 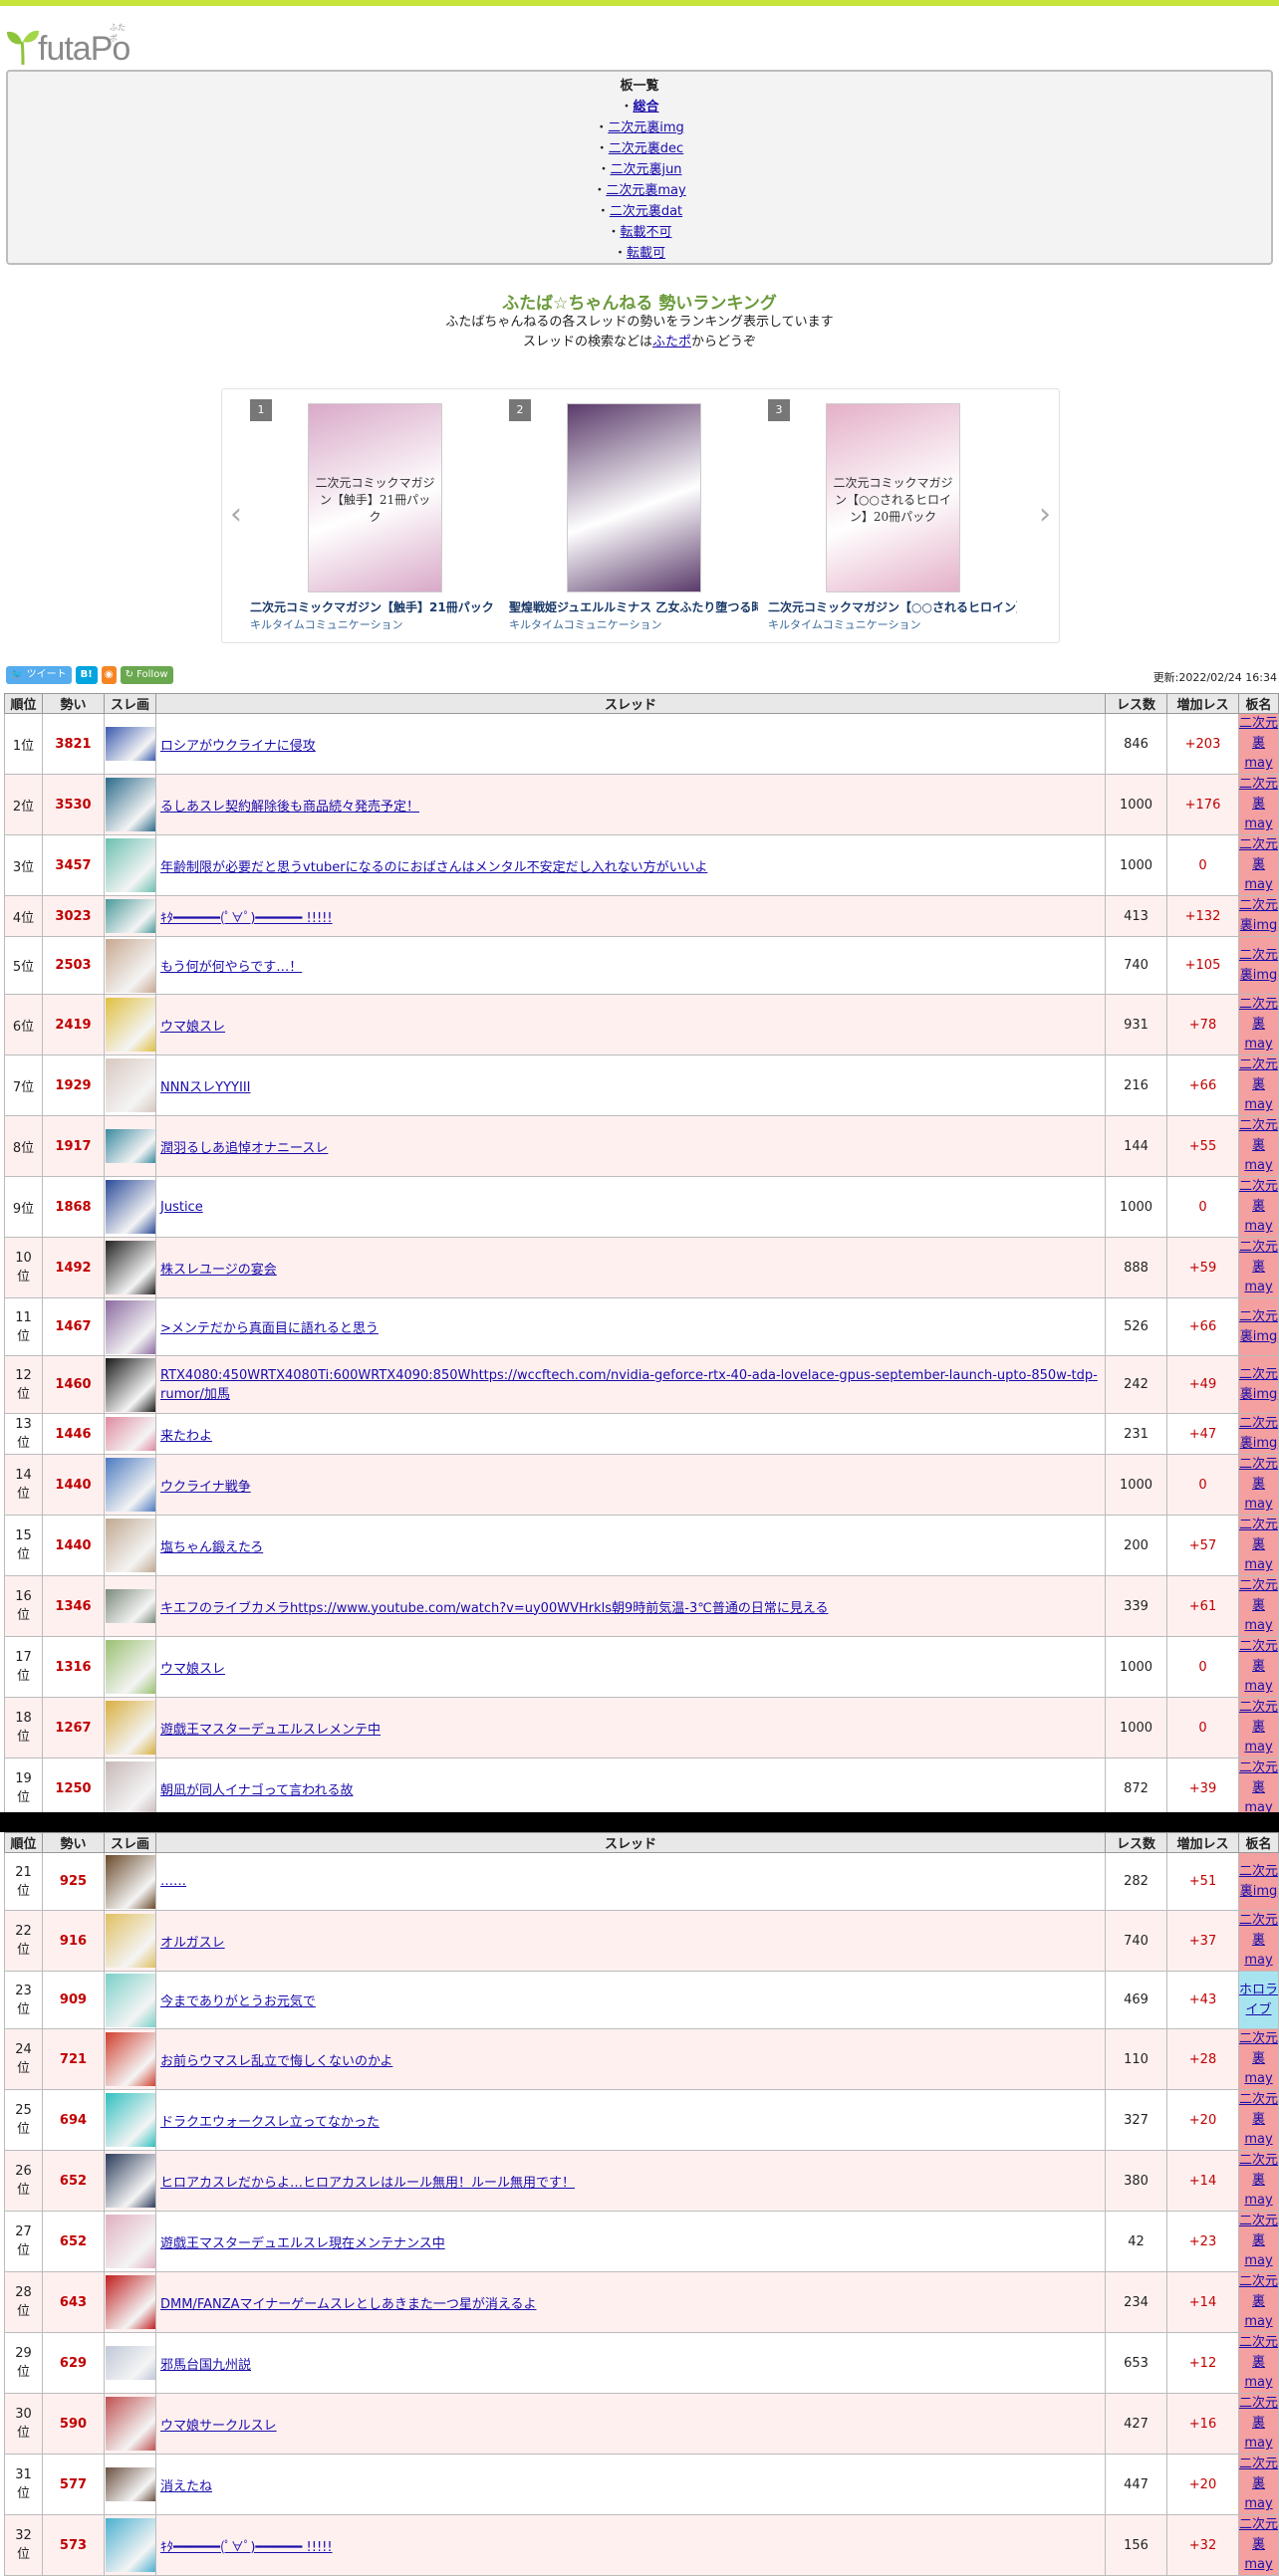 What do you see at coordinates (270, 1328) in the screenshot?
I see `thread-link: >メンテだから真面目に語れると思う` at bounding box center [270, 1328].